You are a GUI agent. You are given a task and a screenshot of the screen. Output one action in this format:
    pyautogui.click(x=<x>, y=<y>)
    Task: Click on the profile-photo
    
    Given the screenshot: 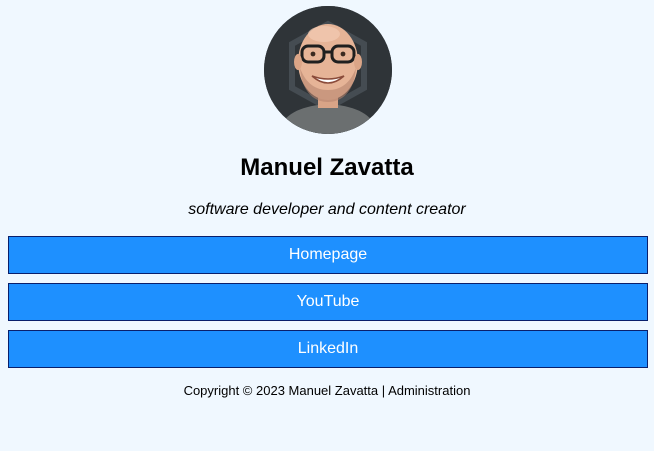 What is the action you would take?
    pyautogui.click(x=328, y=70)
    